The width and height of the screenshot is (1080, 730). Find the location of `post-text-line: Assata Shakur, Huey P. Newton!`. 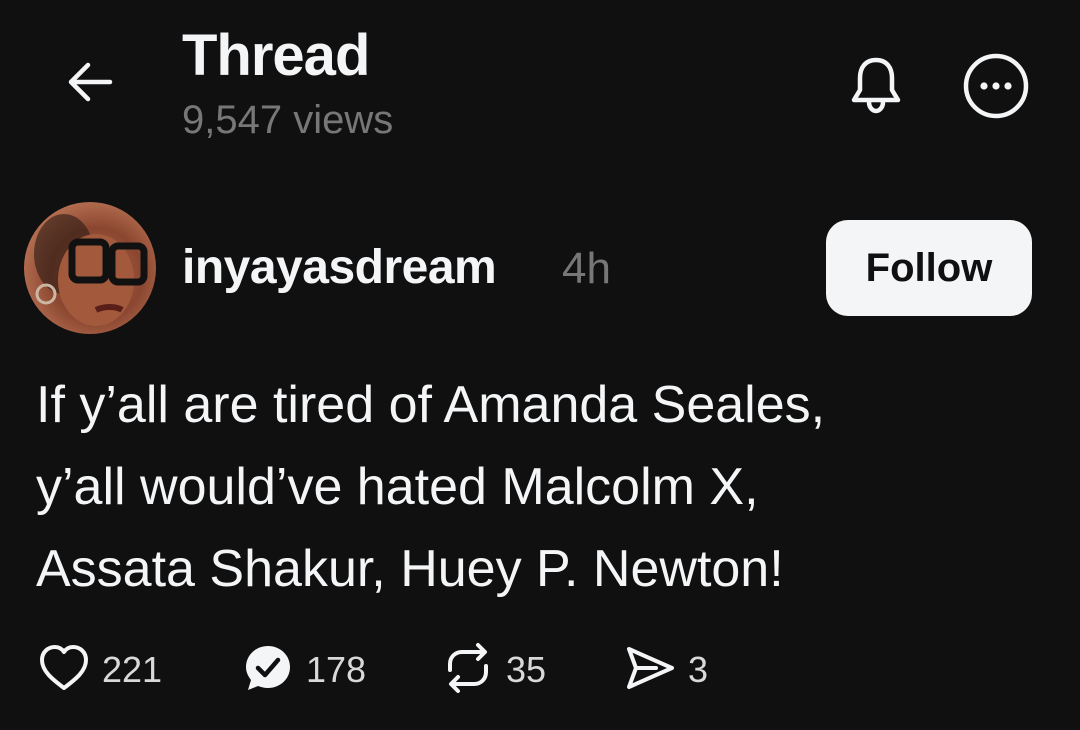

post-text-line: Assata Shakur, Huey P. Newton! is located at coordinates (410, 569).